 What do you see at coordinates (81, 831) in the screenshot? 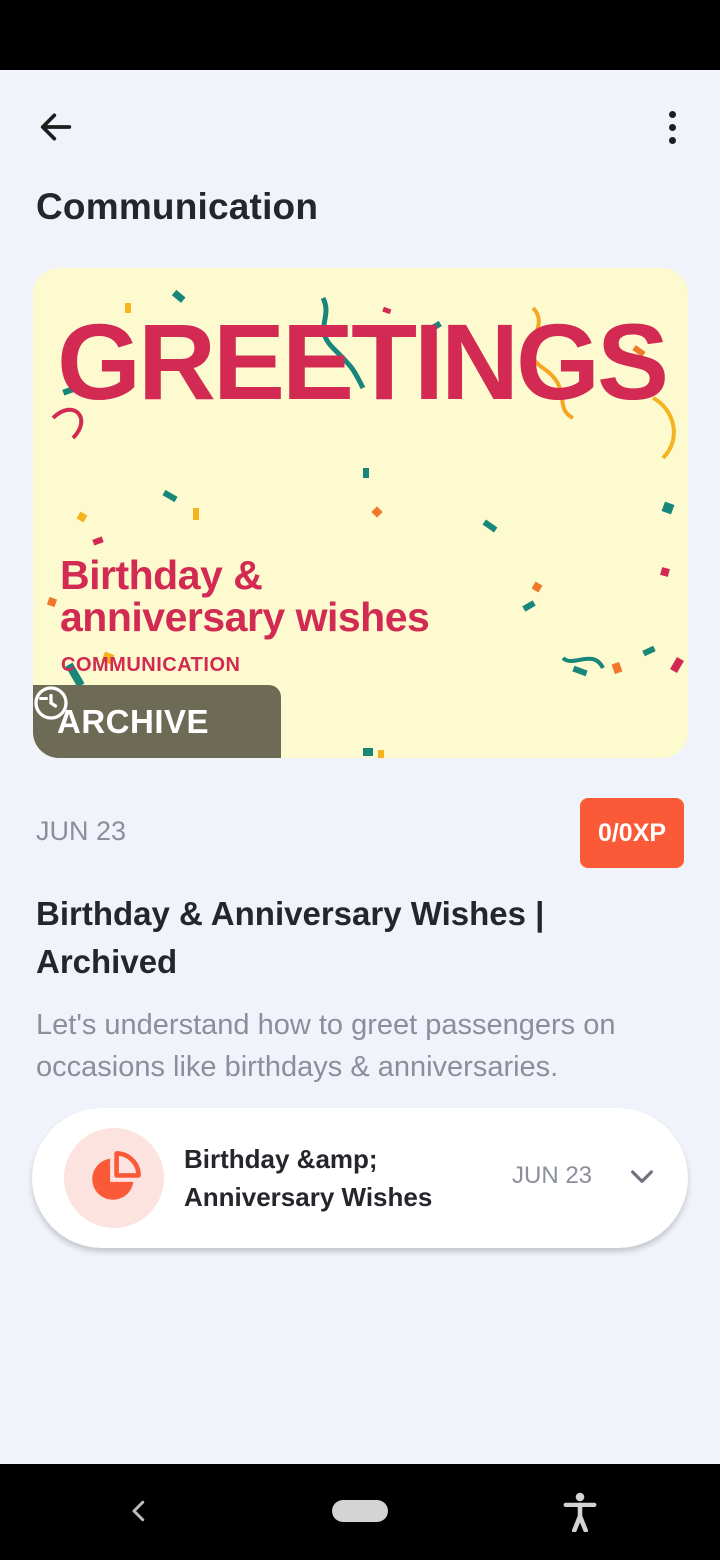
I see `course-date: JUN 23` at bounding box center [81, 831].